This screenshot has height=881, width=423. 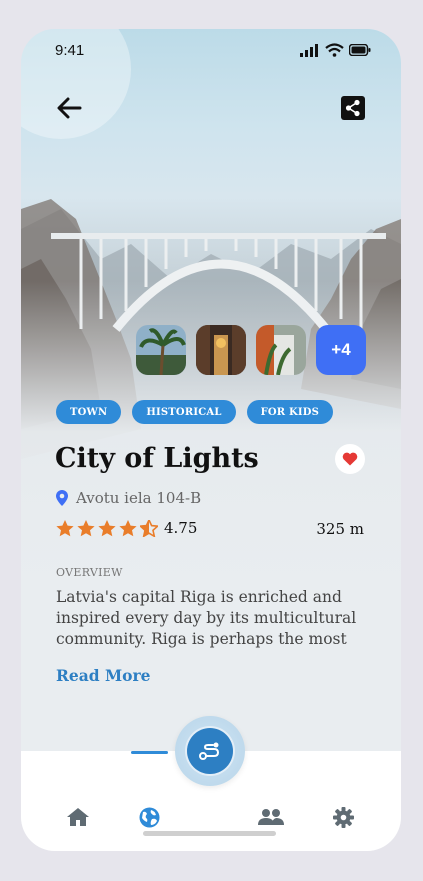 I want to click on wifi-icon, so click(x=334, y=50).